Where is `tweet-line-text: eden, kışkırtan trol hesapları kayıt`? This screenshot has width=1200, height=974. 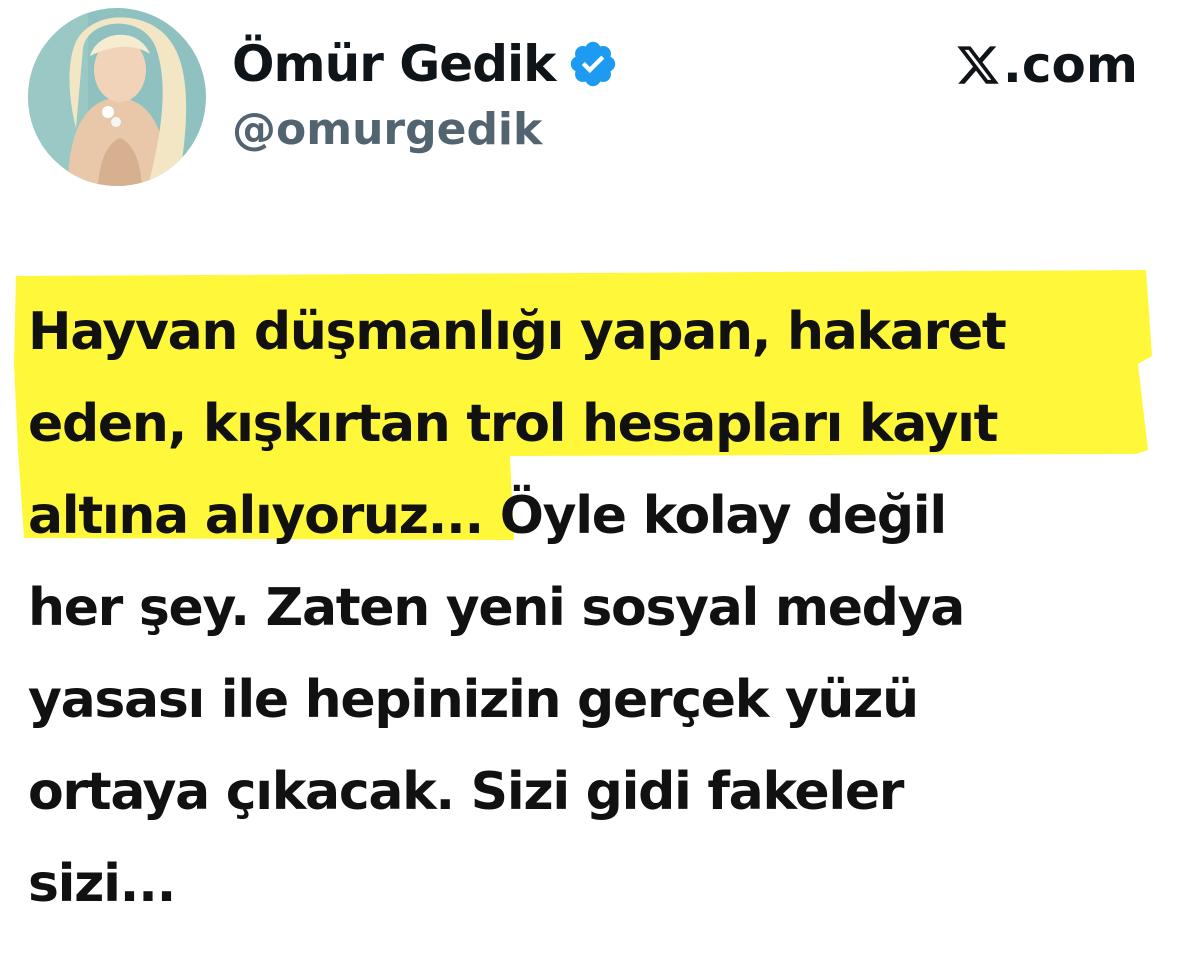
tweet-line-text: eden, kışkırtan trol hesapları kayıt is located at coordinates (513, 424).